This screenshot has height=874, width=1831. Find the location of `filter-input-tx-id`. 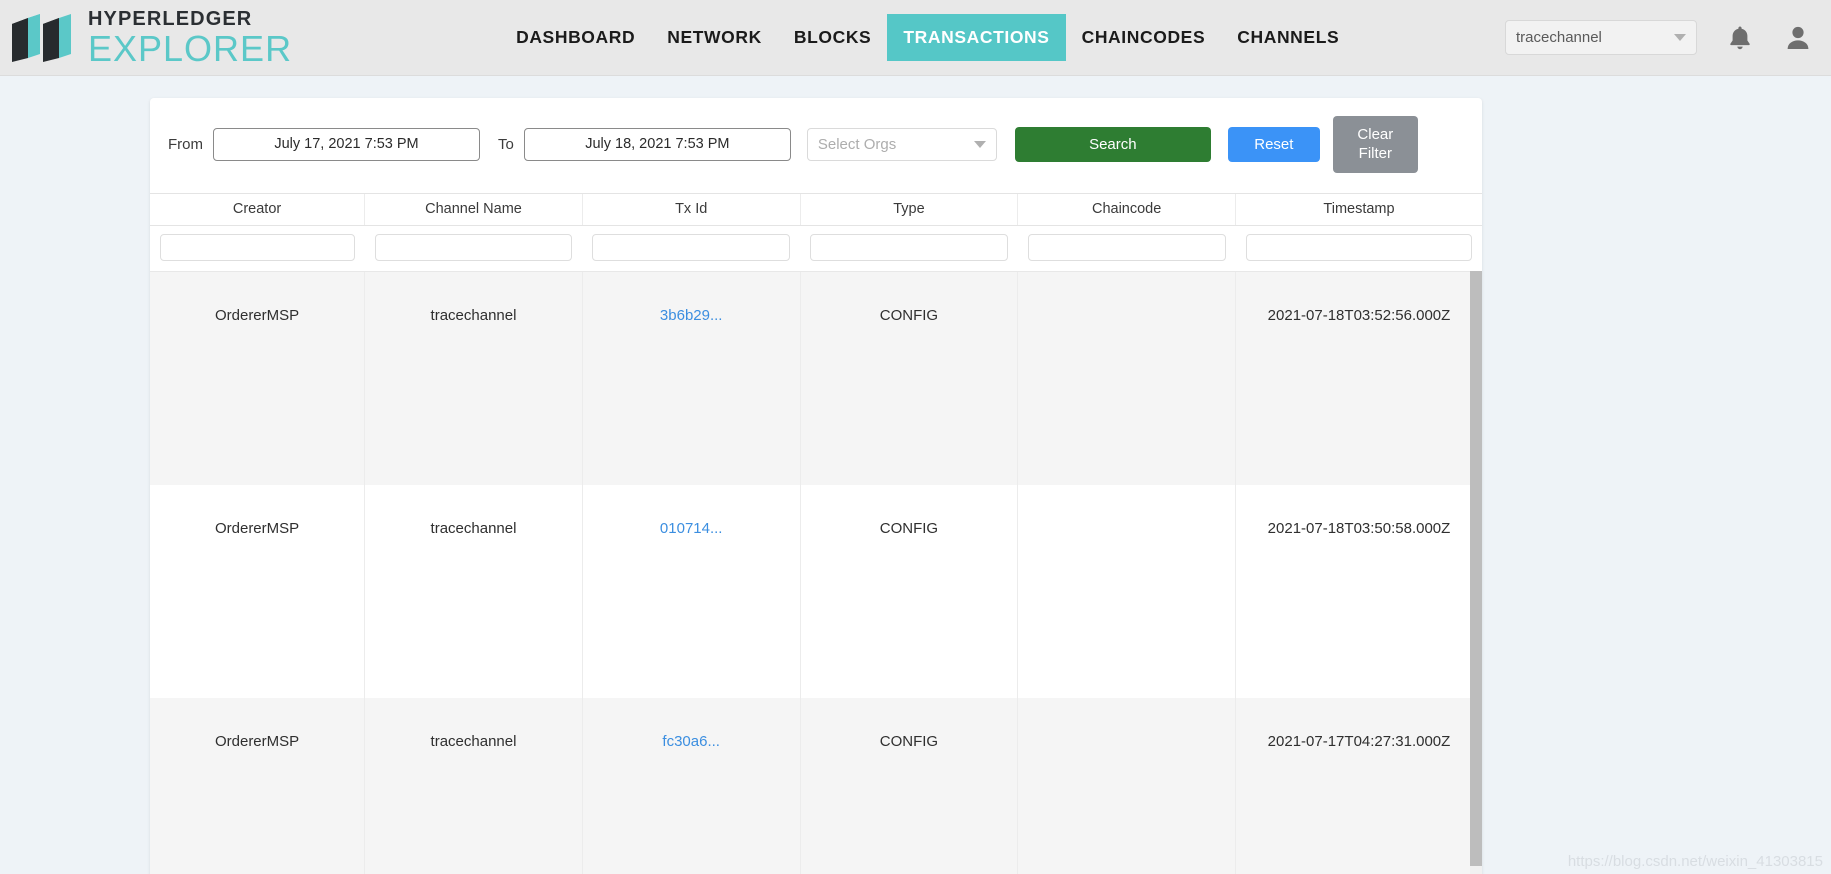

filter-input-tx-id is located at coordinates (691, 247).